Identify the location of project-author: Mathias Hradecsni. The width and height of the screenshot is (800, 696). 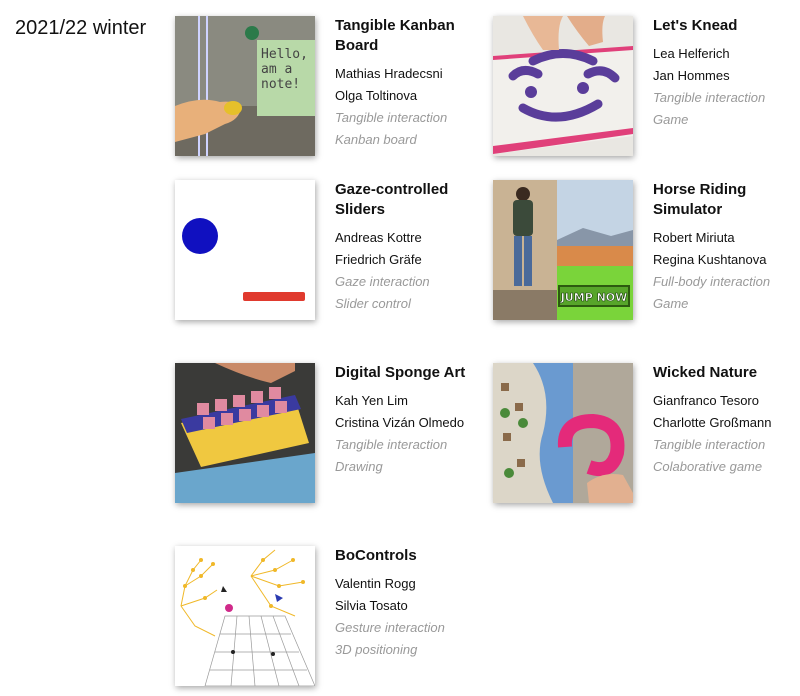
(389, 73).